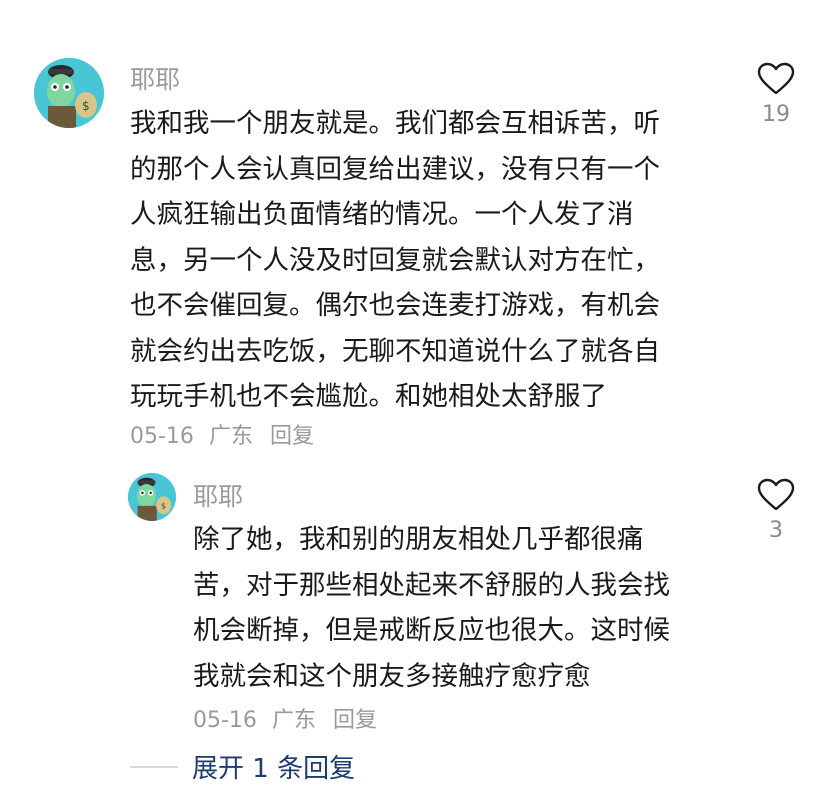 The width and height of the screenshot is (828, 805). I want to click on reply-avatar: $, so click(152, 497).